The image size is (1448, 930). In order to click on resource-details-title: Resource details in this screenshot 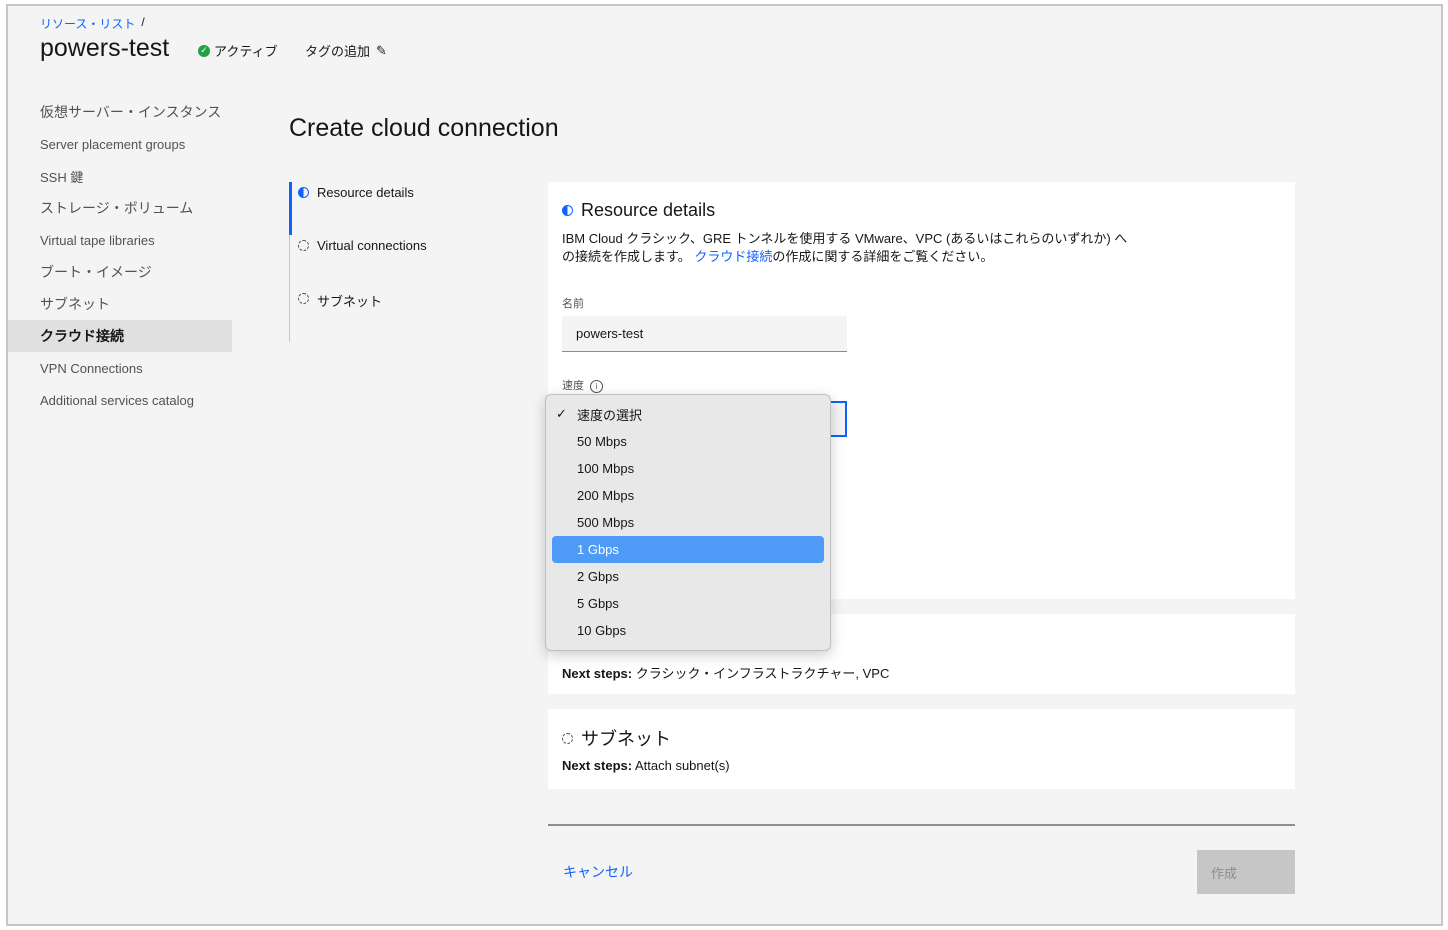, I will do `click(648, 210)`.